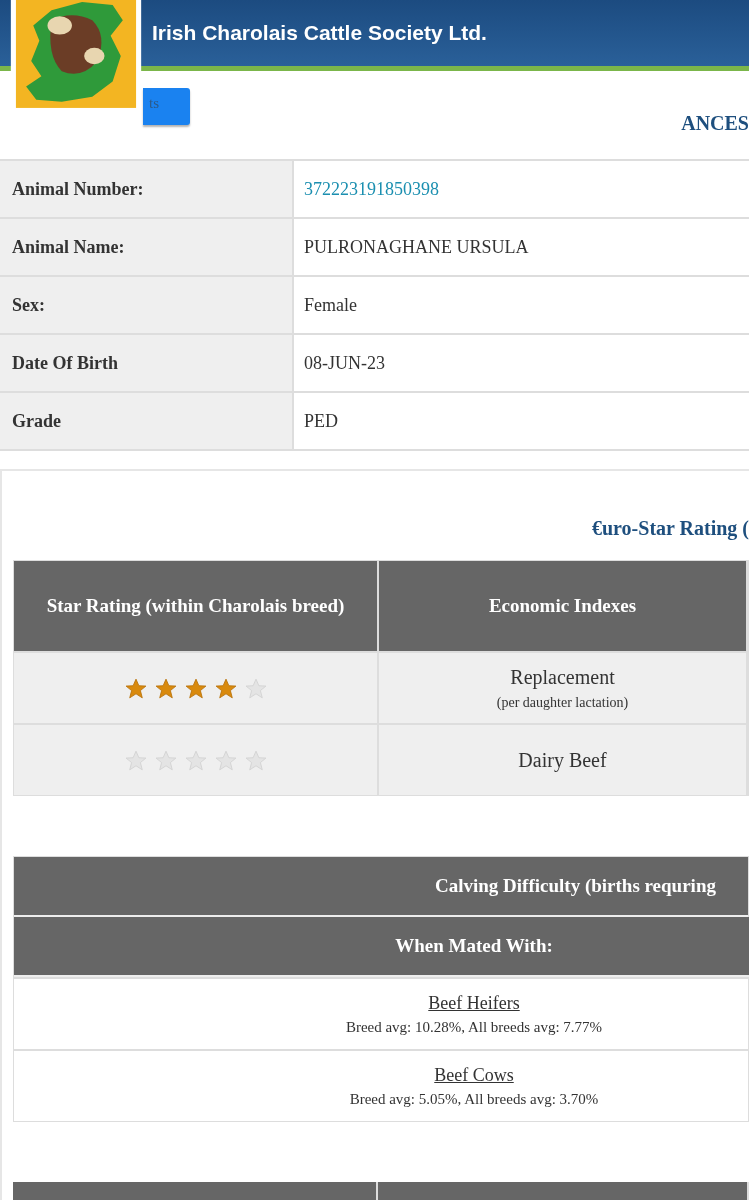  Describe the element at coordinates (371, 189) in the screenshot. I see `animal-number-link: 372223191850398` at that location.